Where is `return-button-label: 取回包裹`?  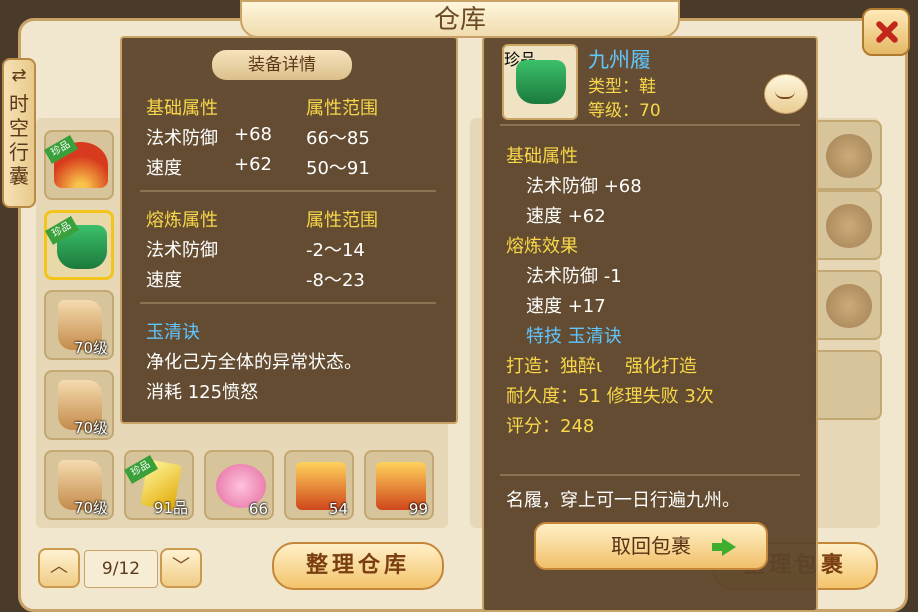 return-button-label: 取回包裹 is located at coordinates (651, 546).